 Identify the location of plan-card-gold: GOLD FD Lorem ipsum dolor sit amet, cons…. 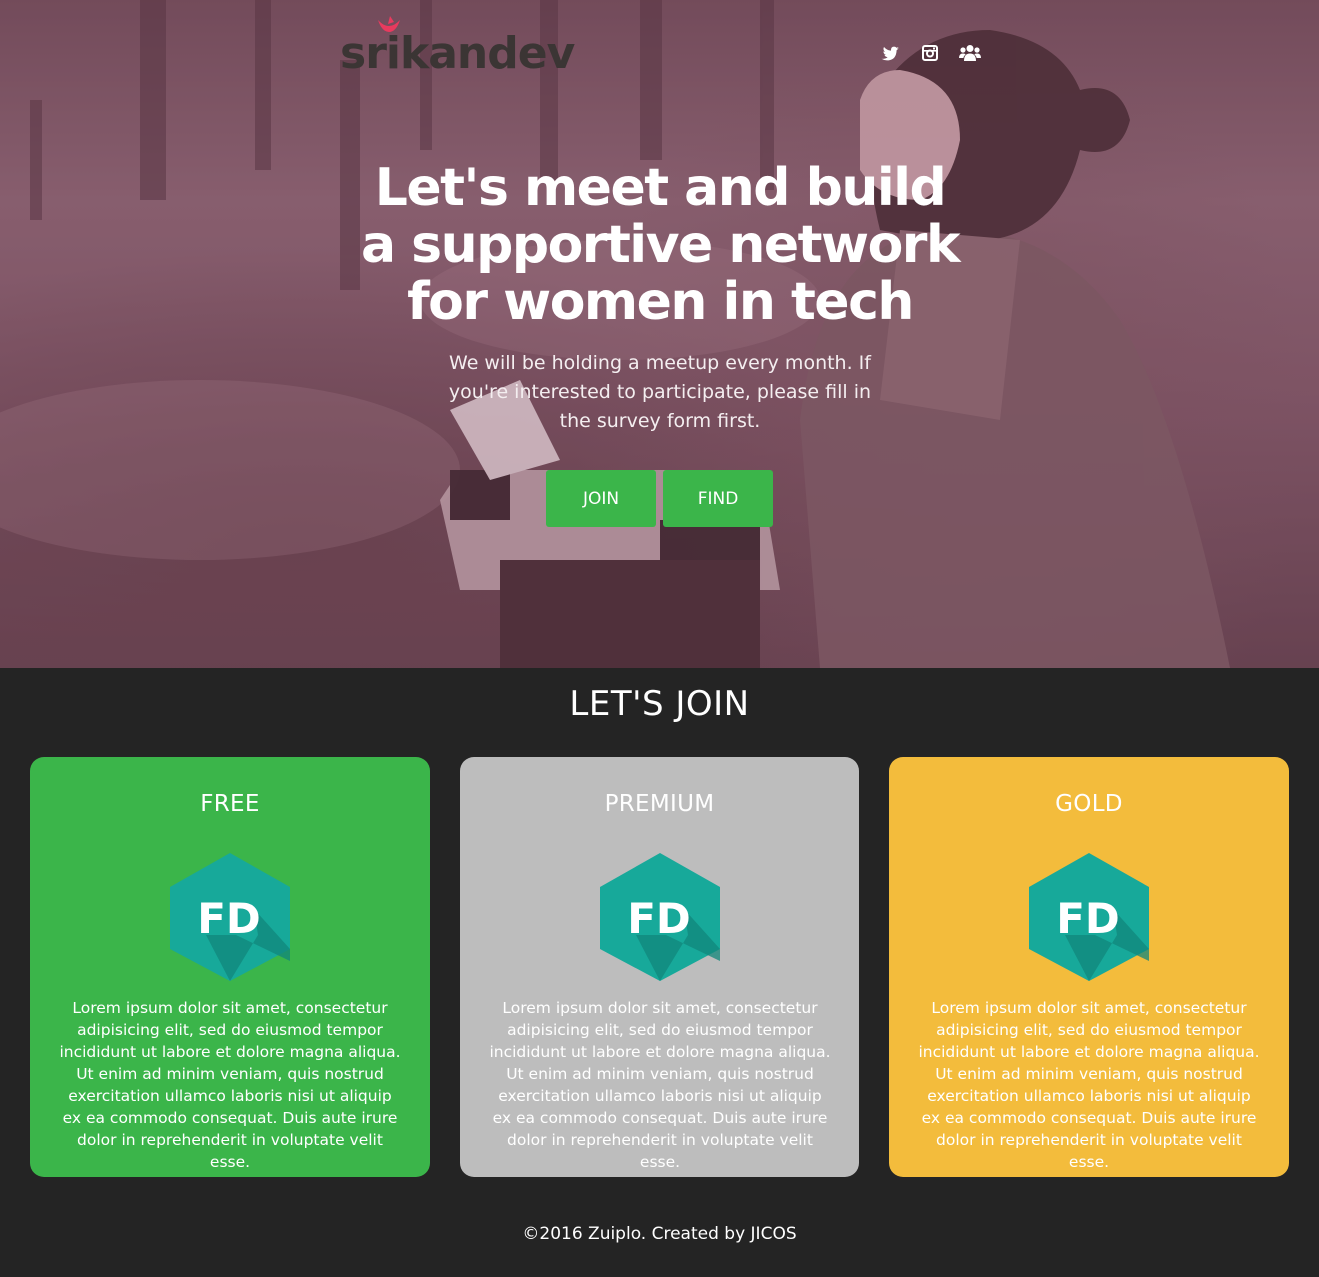
(1089, 967).